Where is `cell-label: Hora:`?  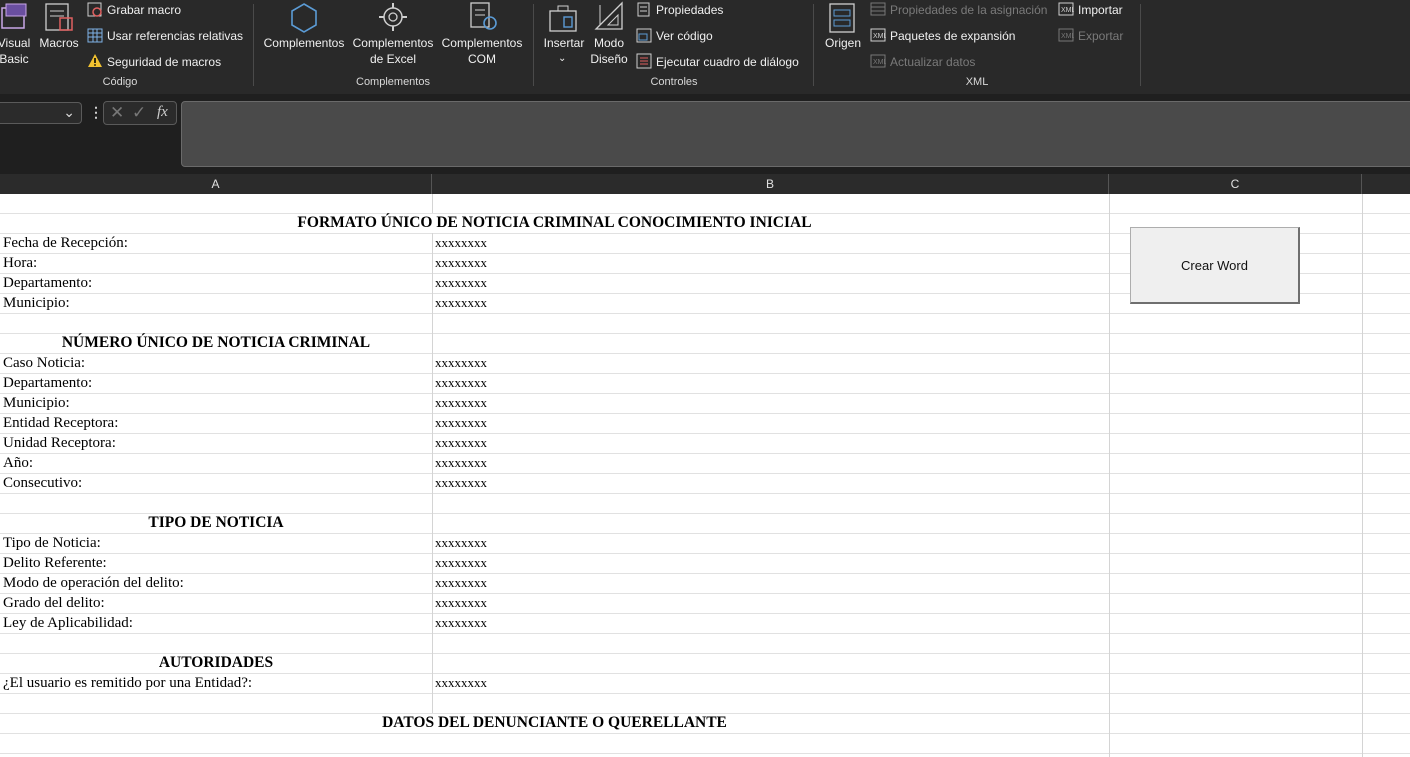 cell-label: Hora: is located at coordinates (20, 263).